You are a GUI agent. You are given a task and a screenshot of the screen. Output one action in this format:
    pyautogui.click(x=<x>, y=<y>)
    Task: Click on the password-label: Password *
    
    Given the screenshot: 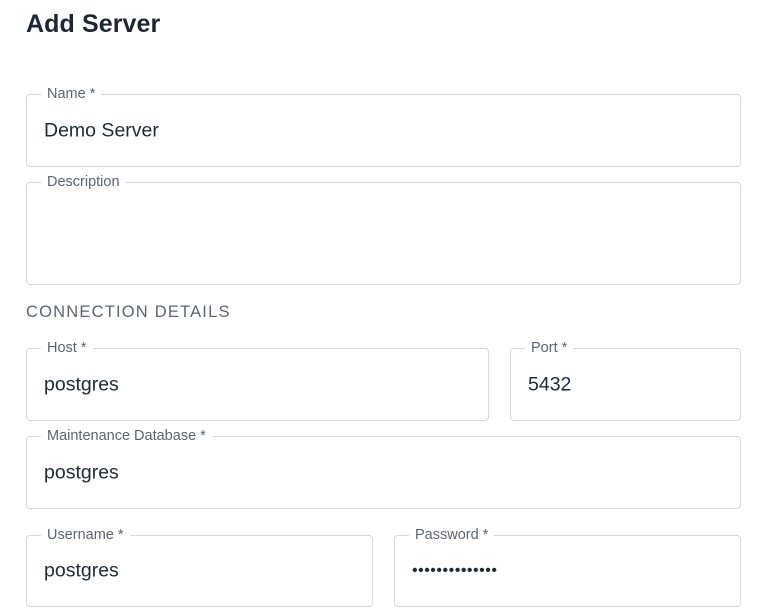 What is the action you would take?
    pyautogui.click(x=452, y=535)
    